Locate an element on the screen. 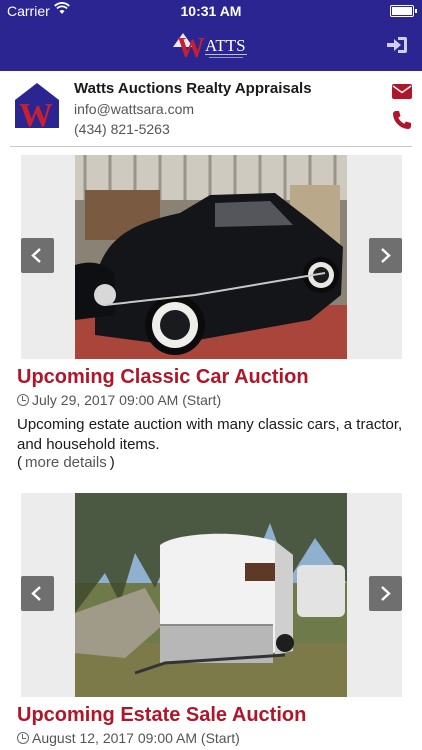 The image size is (422, 750). watts-logo: W ATTS is located at coordinates (211, 45).